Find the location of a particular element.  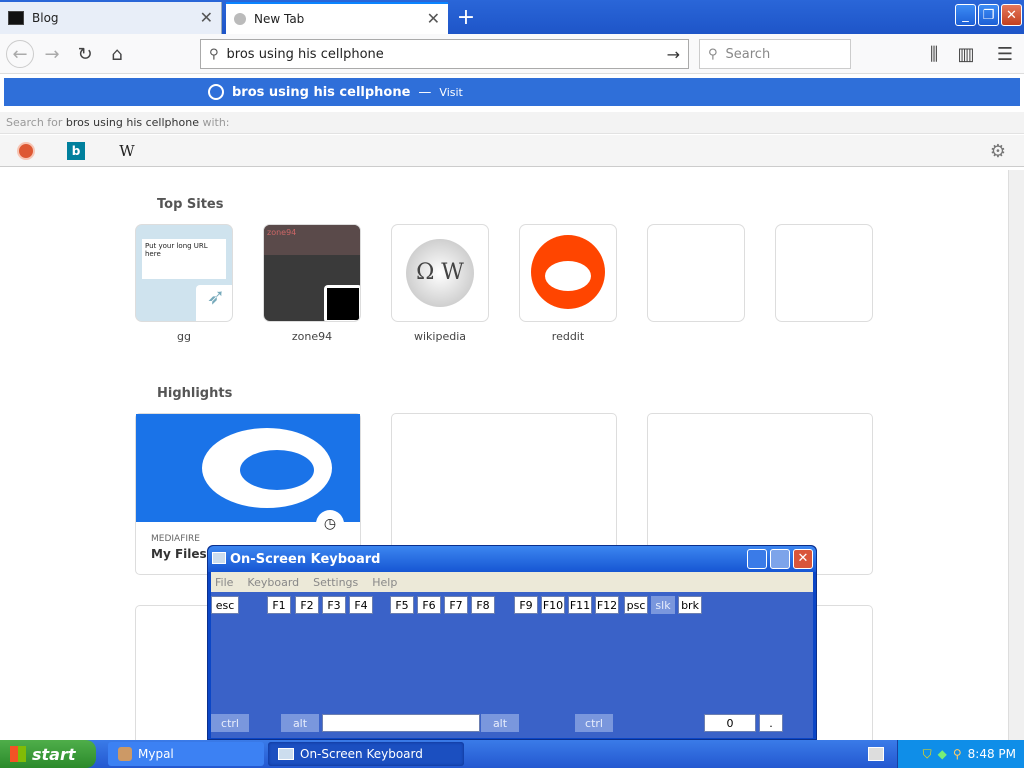

mypal-icon is located at coordinates (125, 754).